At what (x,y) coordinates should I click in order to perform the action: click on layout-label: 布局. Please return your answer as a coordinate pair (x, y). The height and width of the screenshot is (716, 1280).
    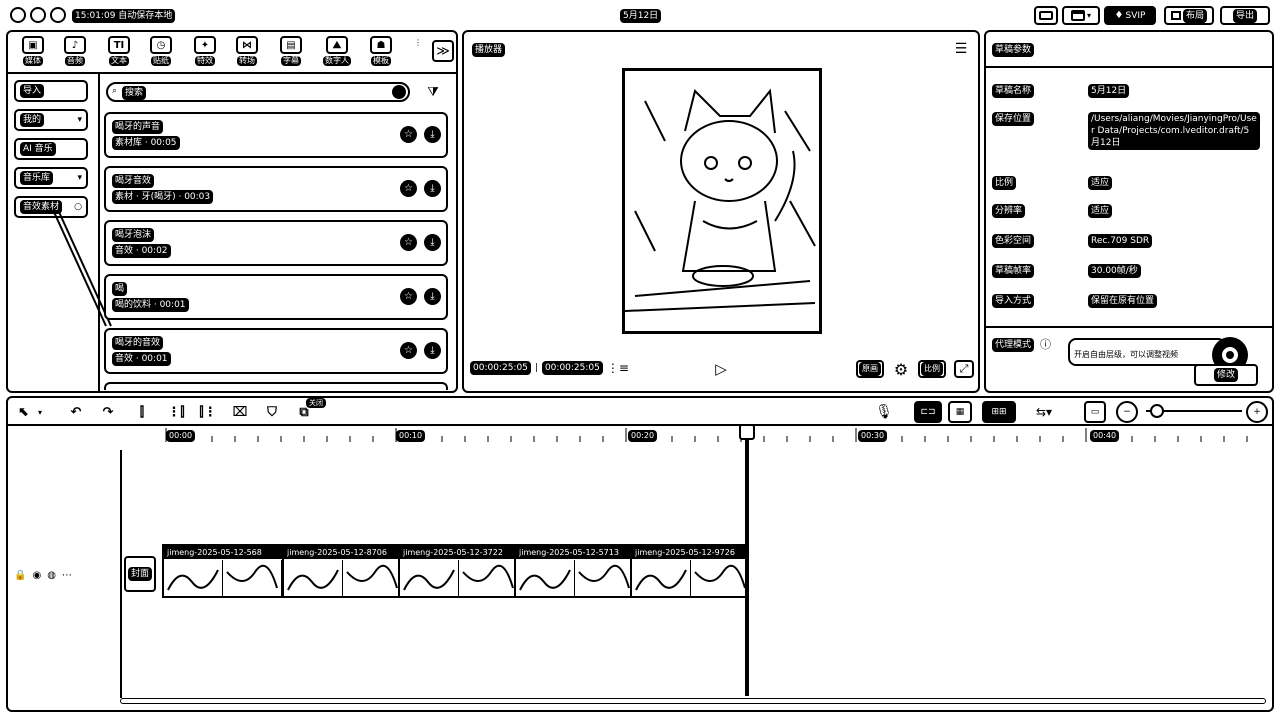
    Looking at the image, I should click on (1194, 15).